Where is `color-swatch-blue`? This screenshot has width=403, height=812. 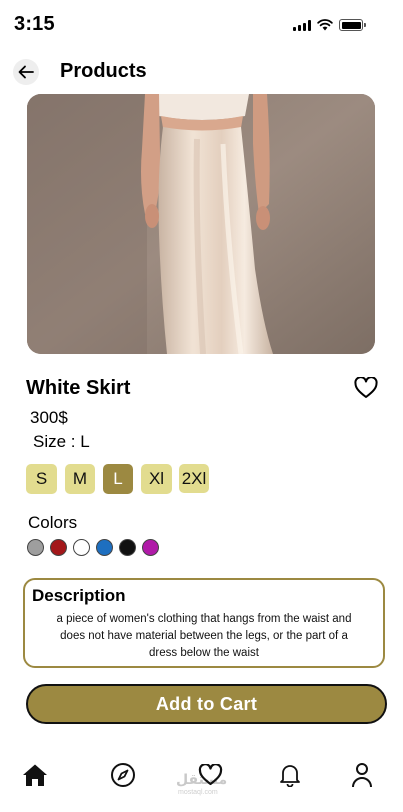
color-swatch-blue is located at coordinates (104, 547).